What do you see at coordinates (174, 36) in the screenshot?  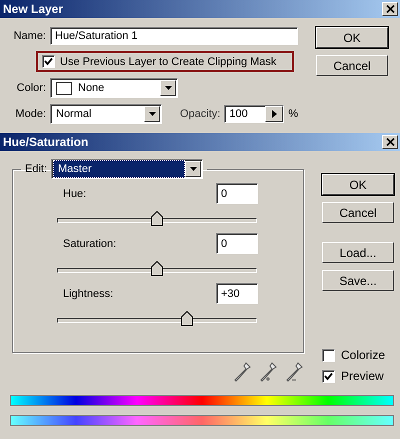 I see `name-field: Hue/Saturation 1` at bounding box center [174, 36].